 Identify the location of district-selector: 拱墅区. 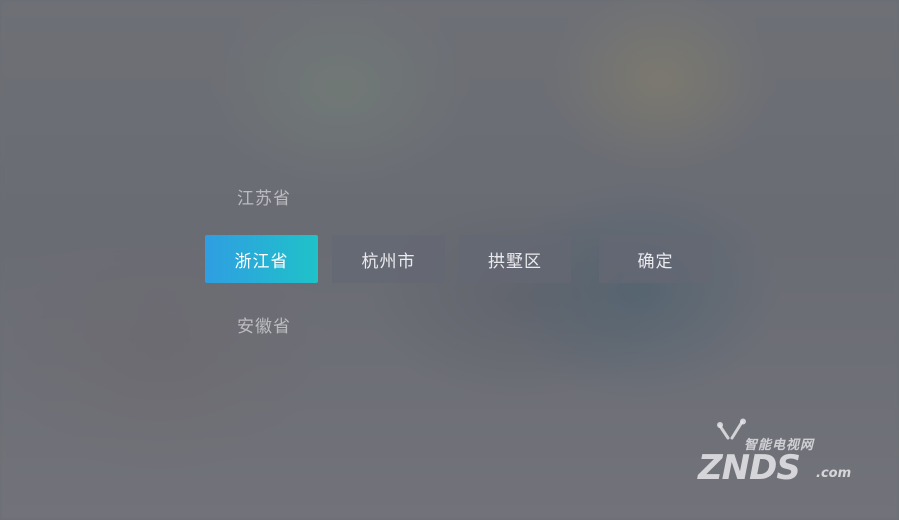
(515, 259).